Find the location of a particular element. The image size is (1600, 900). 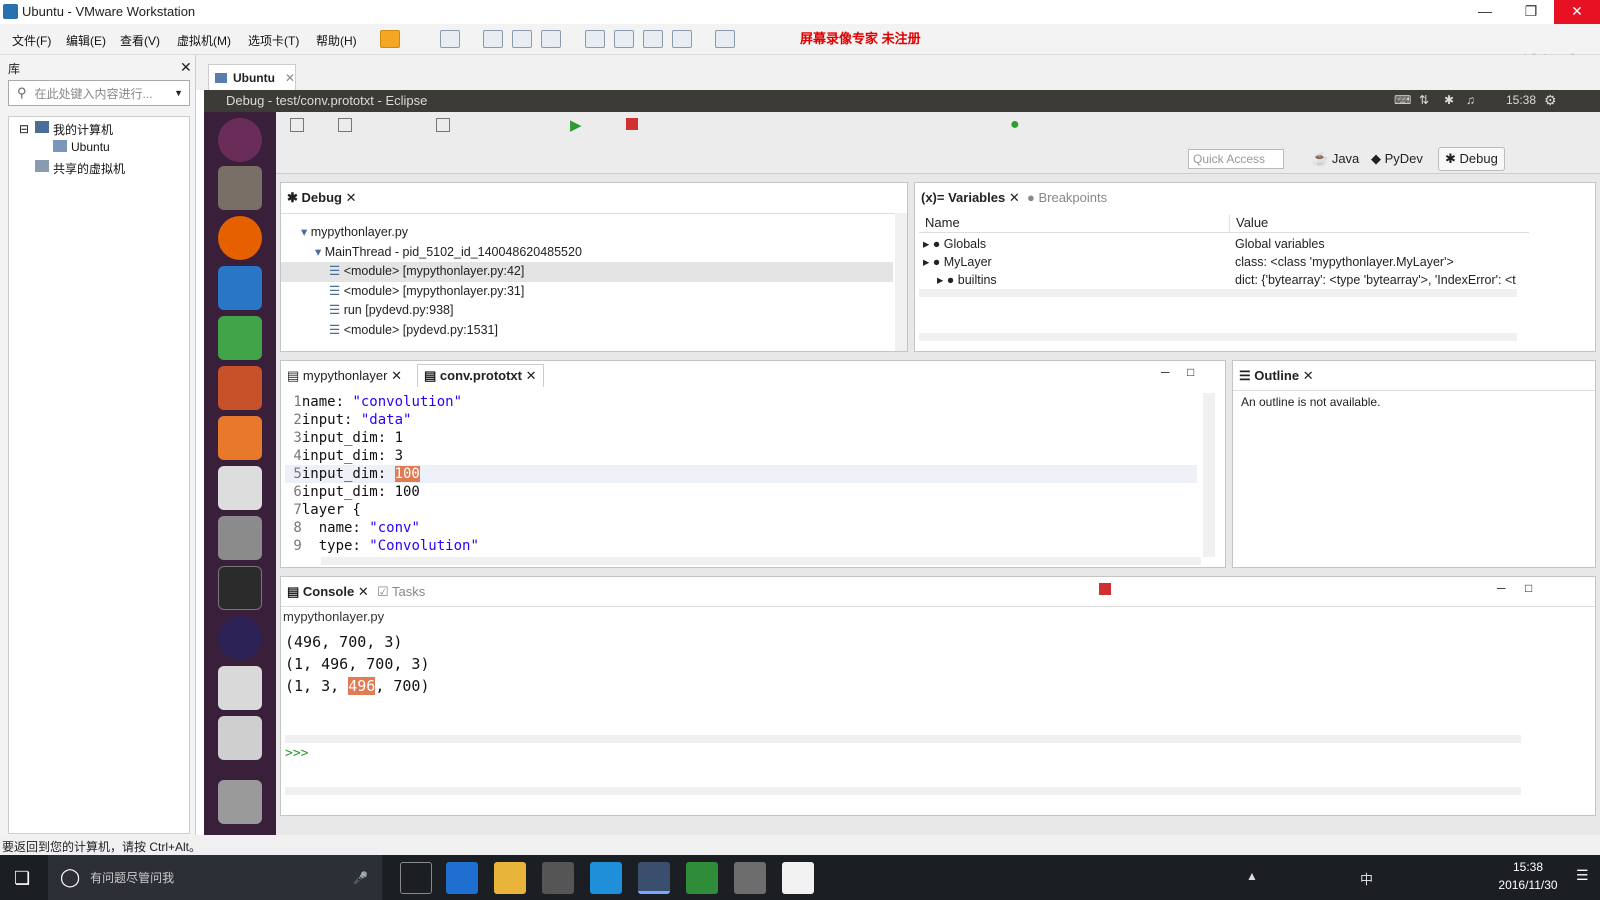

software-center-icon is located at coordinates (240, 438).